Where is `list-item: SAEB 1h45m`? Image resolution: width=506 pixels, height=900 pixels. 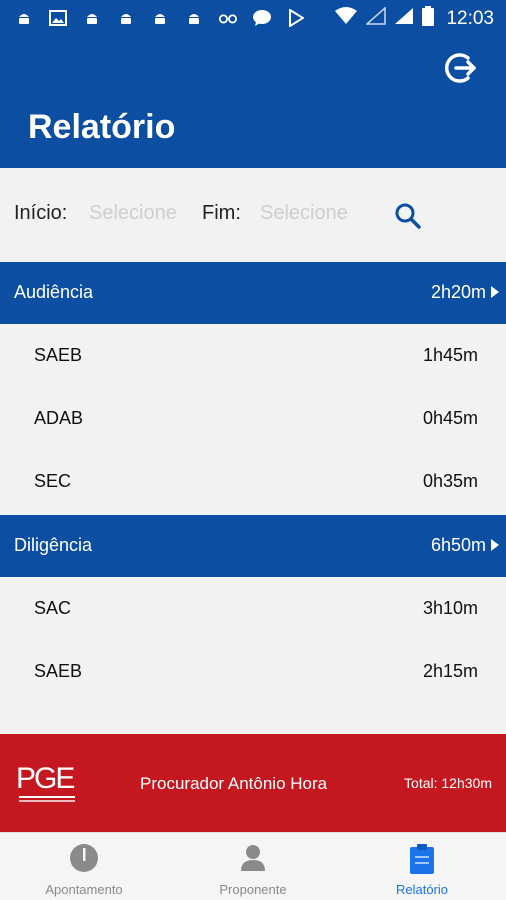
list-item: SAEB 1h45m is located at coordinates (253, 355).